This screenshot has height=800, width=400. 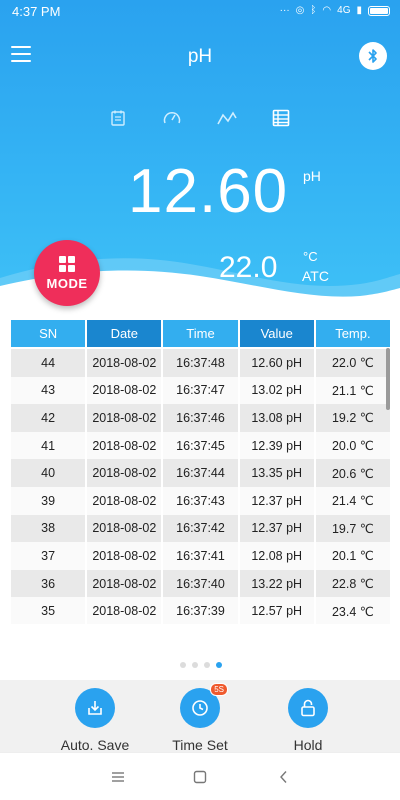 What do you see at coordinates (219, 689) in the screenshot?
I see `time-set-badge: 5S` at bounding box center [219, 689].